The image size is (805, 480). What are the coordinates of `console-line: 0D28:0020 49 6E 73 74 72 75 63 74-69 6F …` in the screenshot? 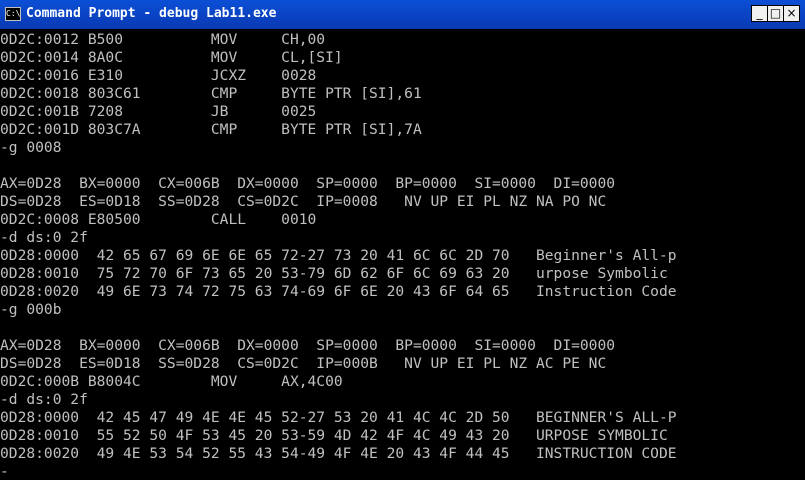 It's located at (338, 291).